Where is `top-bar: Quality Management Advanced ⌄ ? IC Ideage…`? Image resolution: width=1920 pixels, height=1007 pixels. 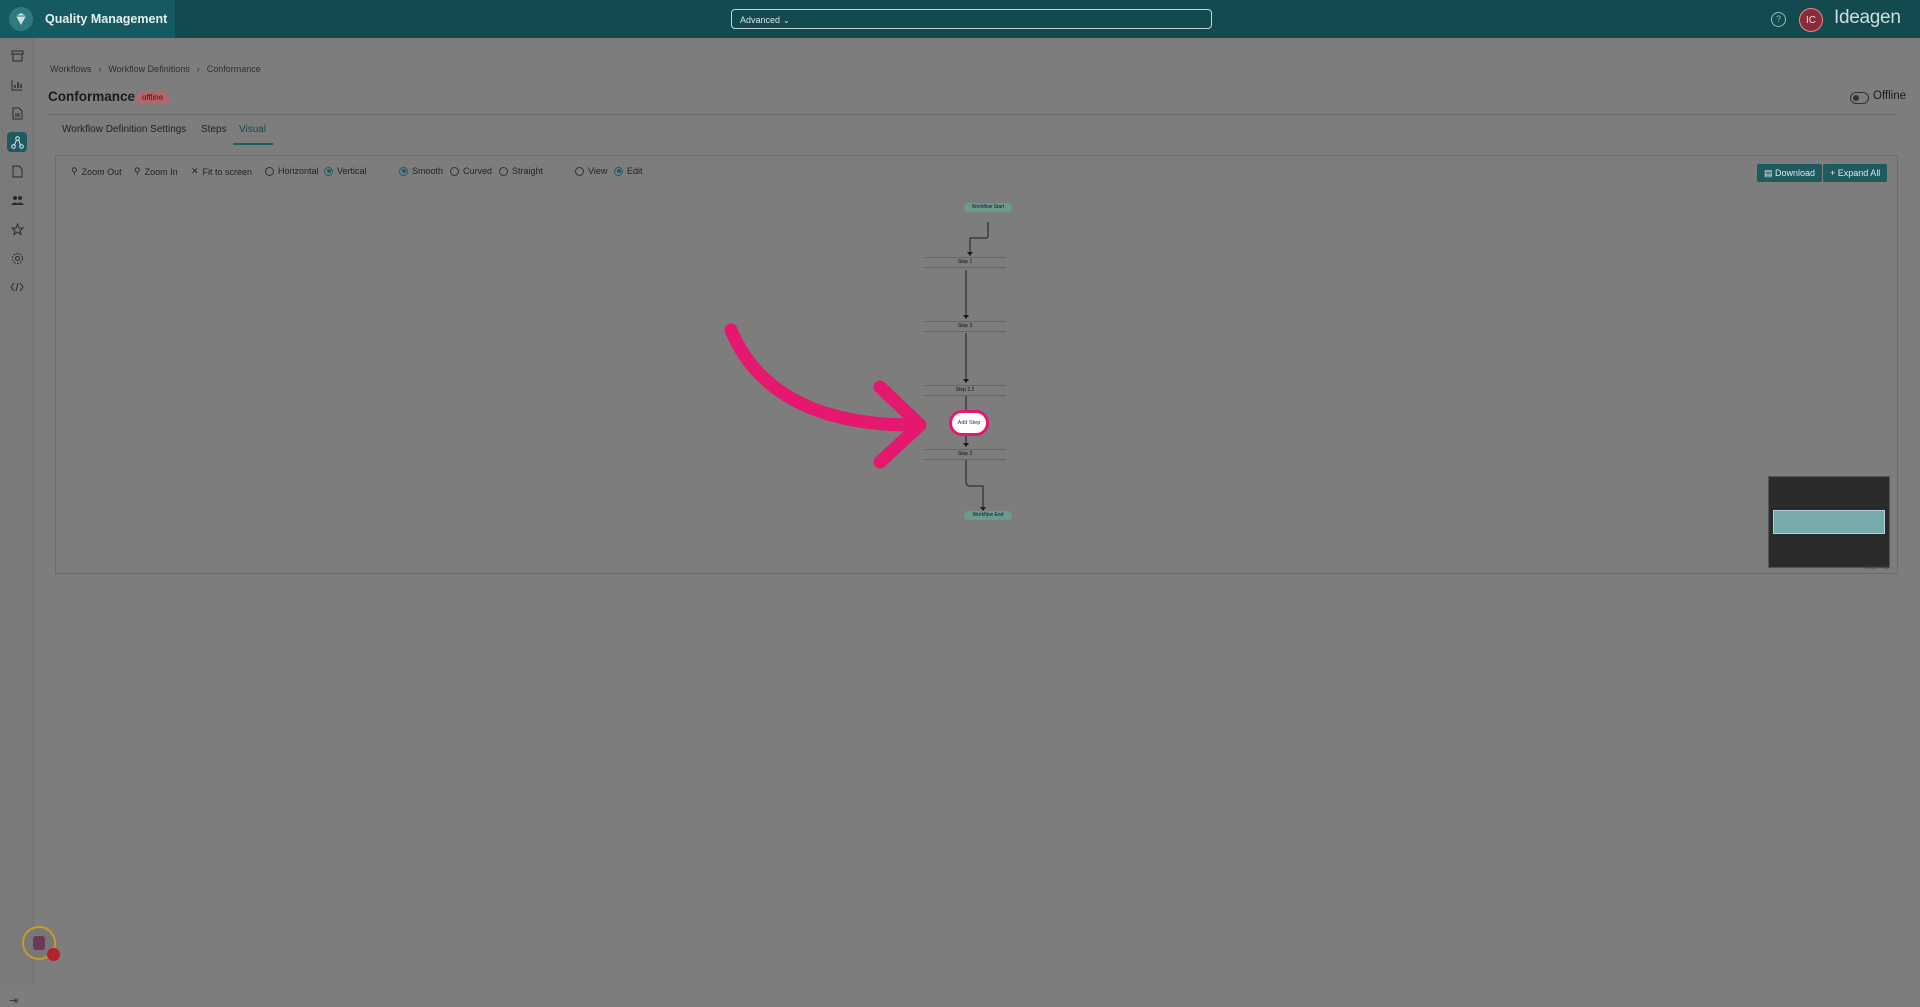
top-bar: Quality Management Advanced ⌄ ? IC Ideage… is located at coordinates (960, 19).